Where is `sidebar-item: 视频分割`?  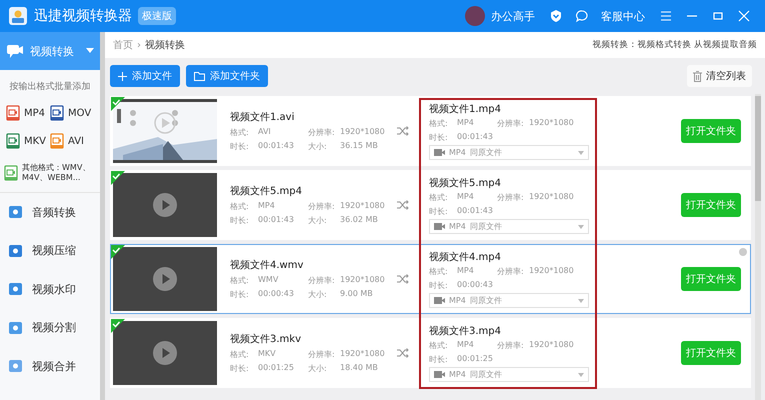 sidebar-item: 视频分割 is located at coordinates (50, 327).